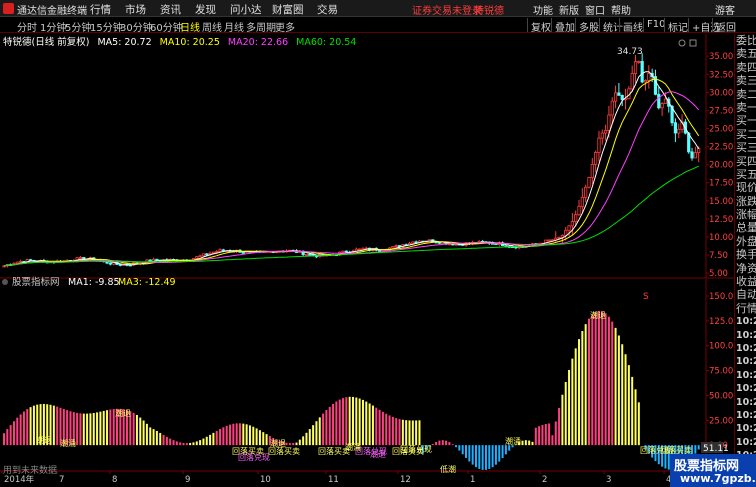 This screenshot has width=756, height=487. What do you see at coordinates (721, 238) in the screenshot?
I see `price-axis-label: 10.00` at bounding box center [721, 238].